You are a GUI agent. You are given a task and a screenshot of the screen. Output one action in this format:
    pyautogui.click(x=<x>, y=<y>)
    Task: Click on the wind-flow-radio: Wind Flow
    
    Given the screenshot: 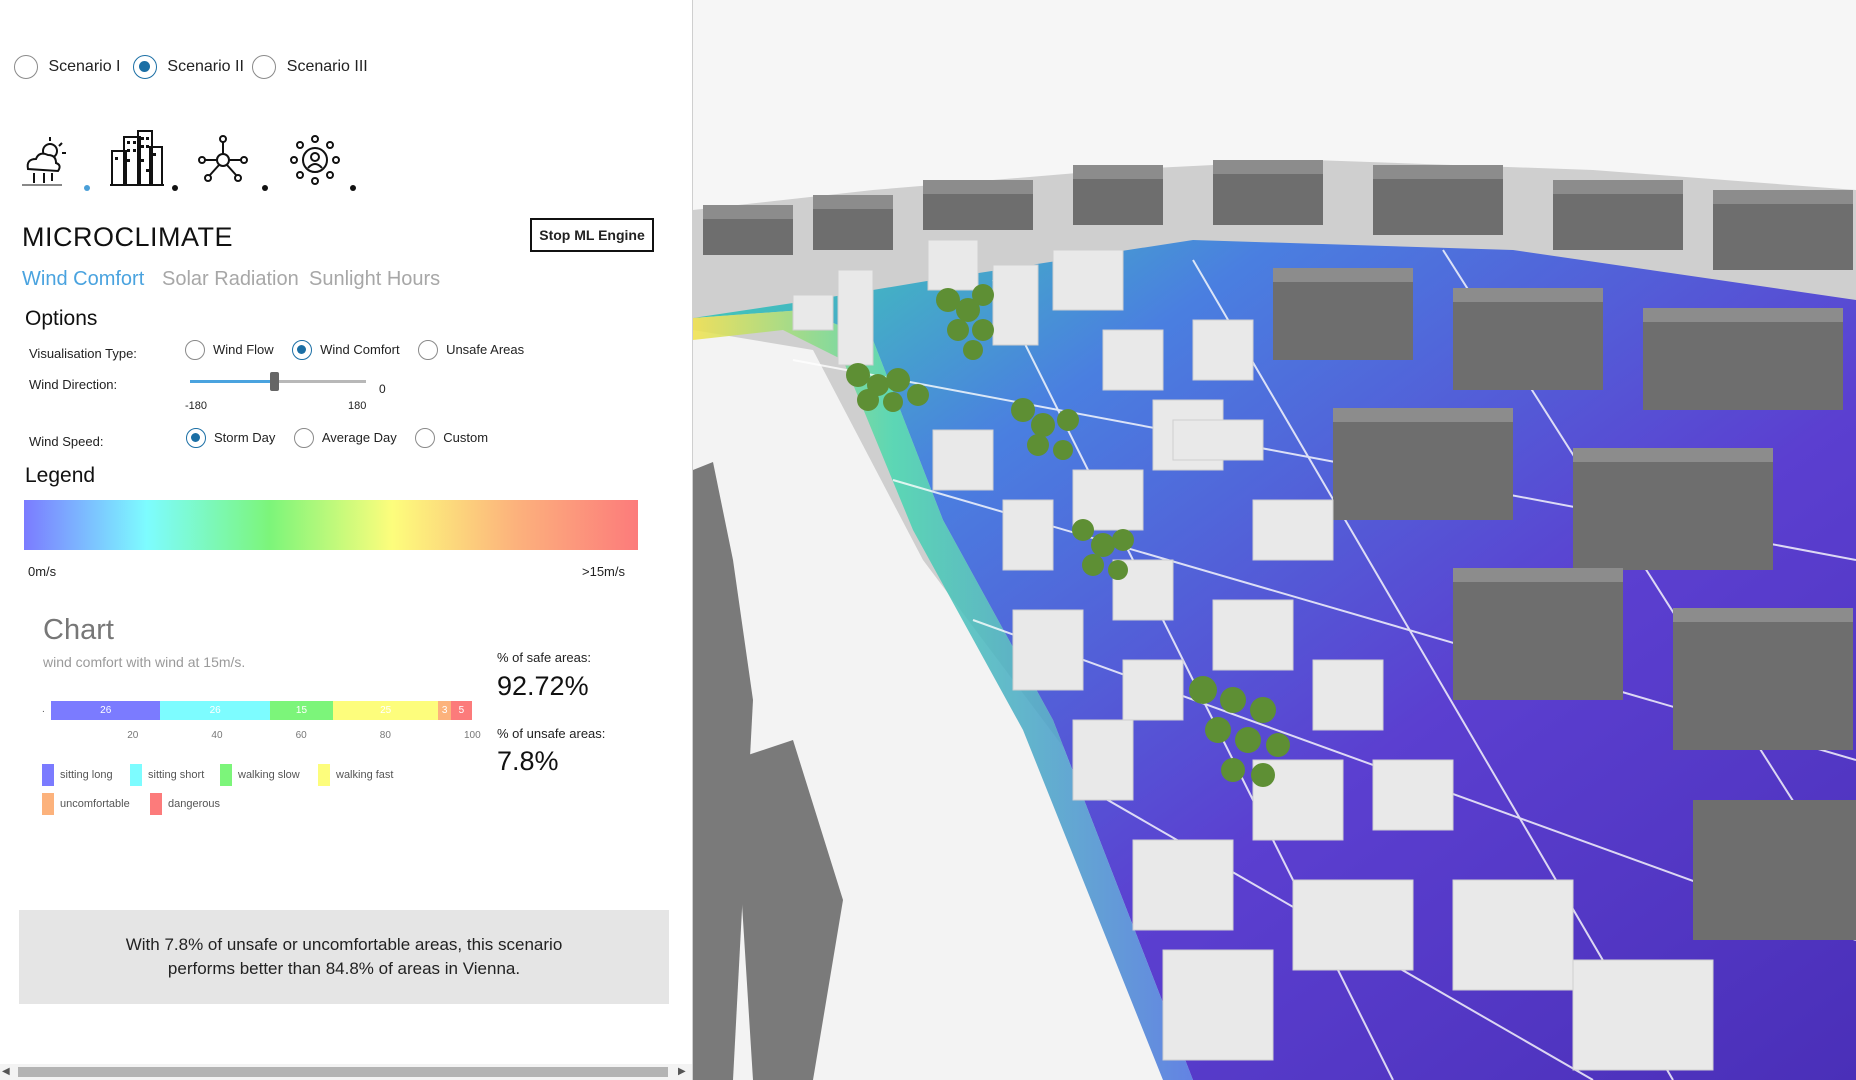 What is the action you would take?
    pyautogui.click(x=229, y=350)
    